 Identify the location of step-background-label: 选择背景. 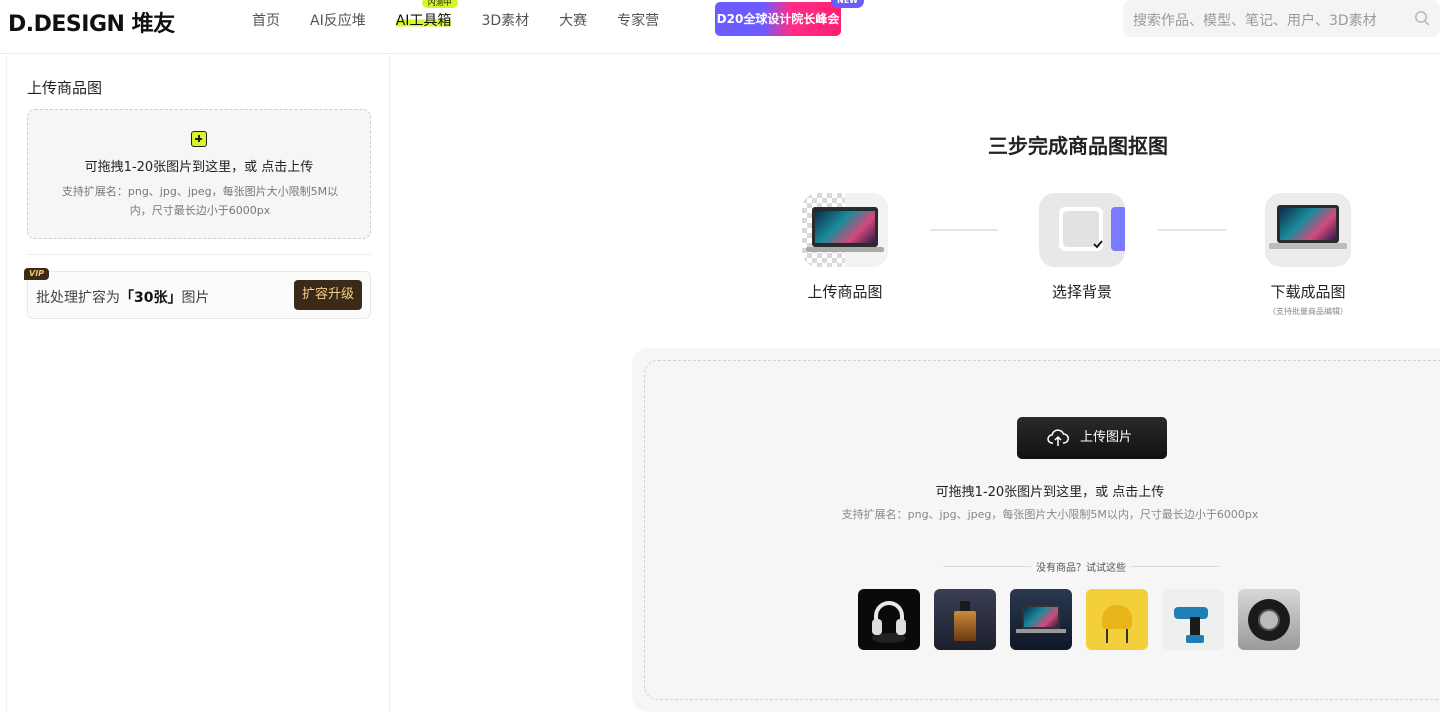
(1081, 292).